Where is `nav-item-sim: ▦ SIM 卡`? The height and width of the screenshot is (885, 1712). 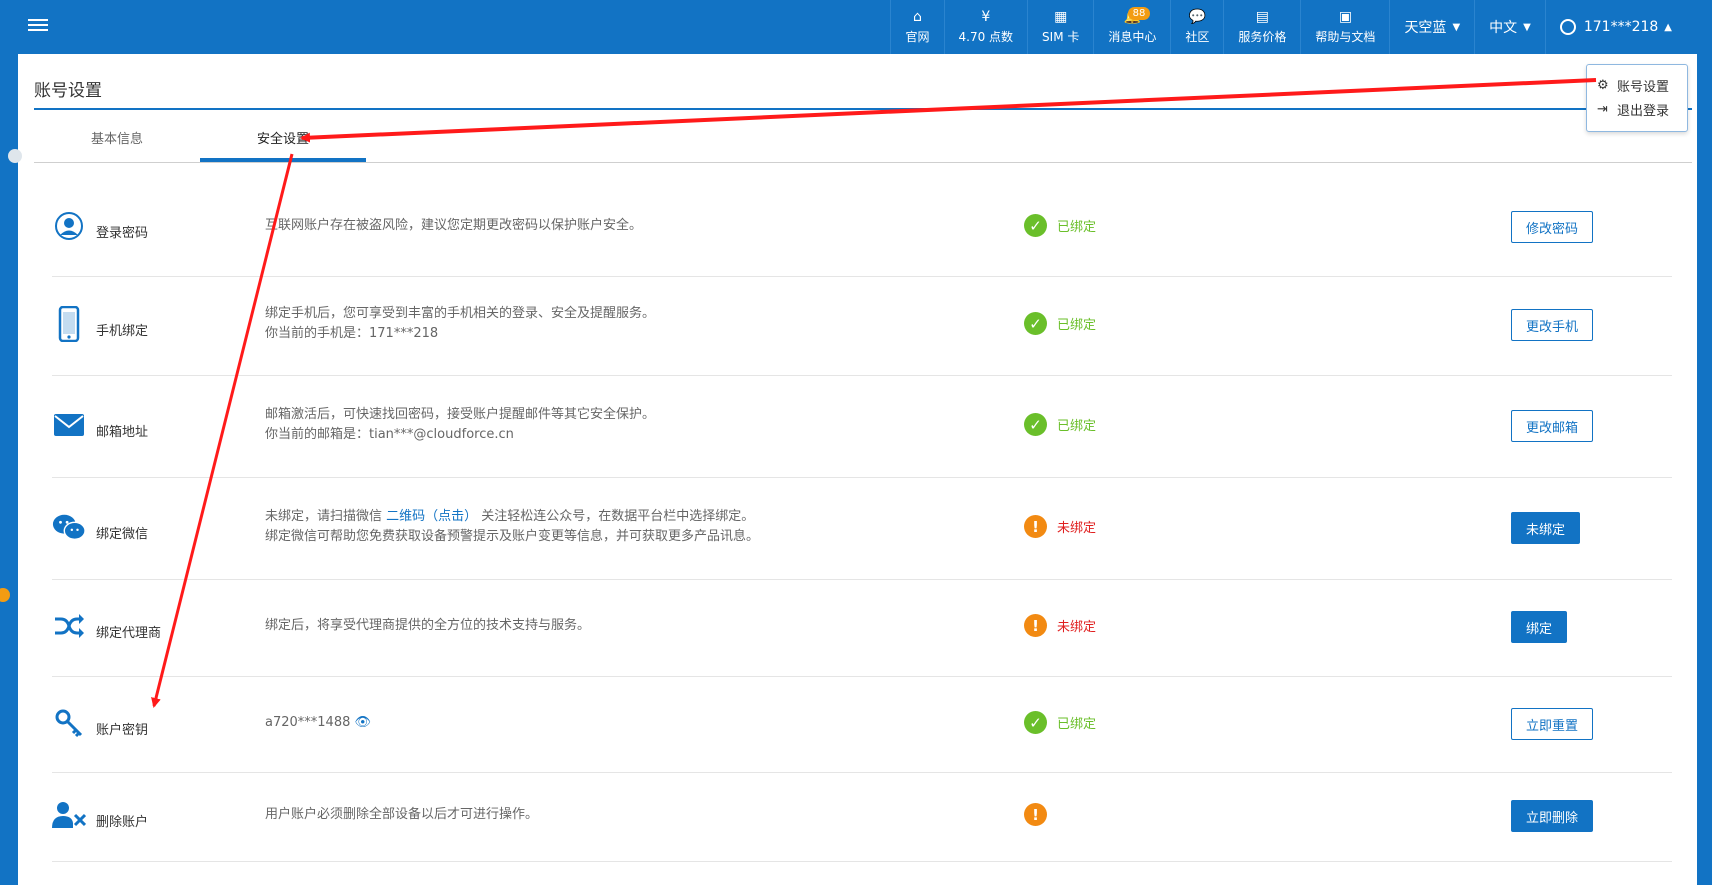
nav-item-sim: ▦ SIM 卡 is located at coordinates (1060, 27).